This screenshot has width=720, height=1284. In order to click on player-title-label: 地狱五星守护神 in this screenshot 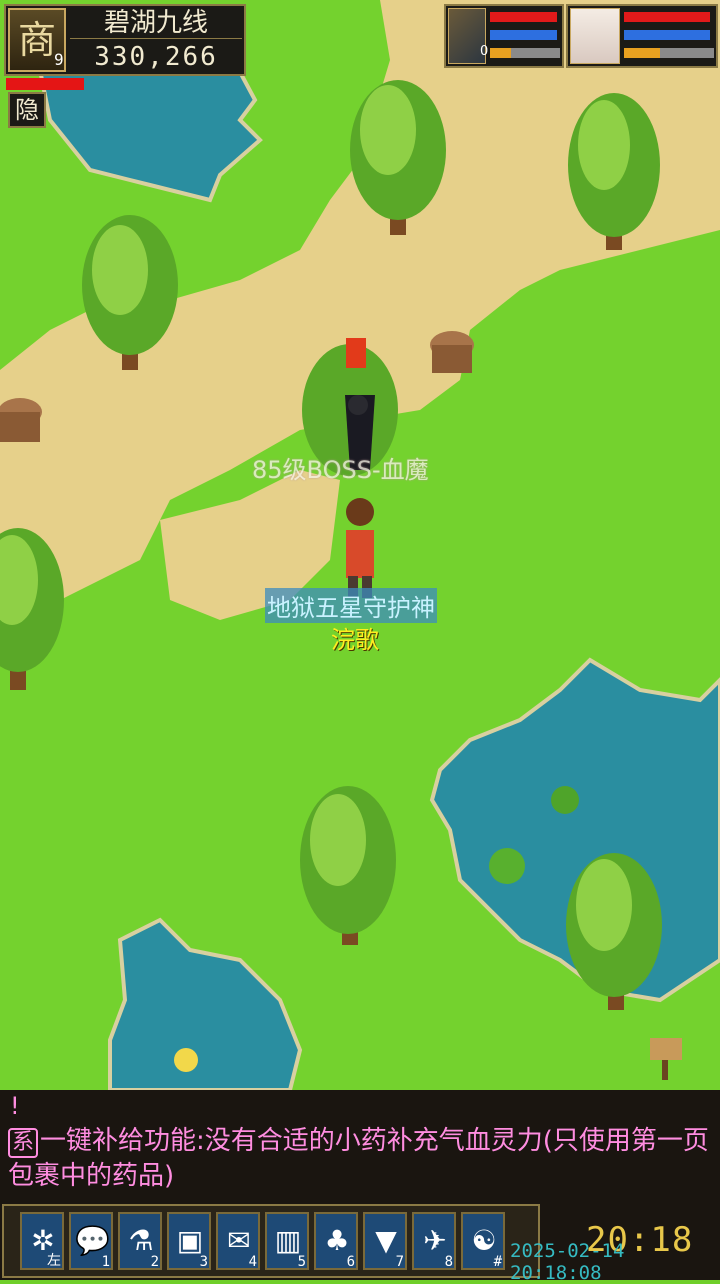, I will do `click(351, 605)`.